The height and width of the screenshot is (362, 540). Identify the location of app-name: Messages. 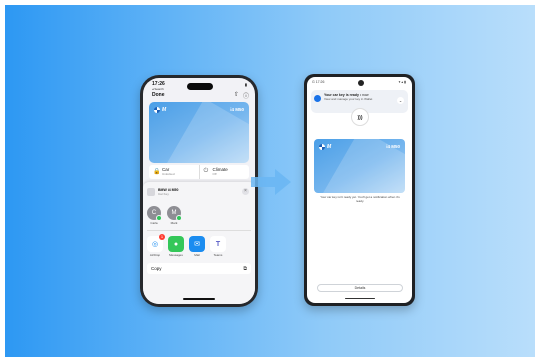
(176, 255).